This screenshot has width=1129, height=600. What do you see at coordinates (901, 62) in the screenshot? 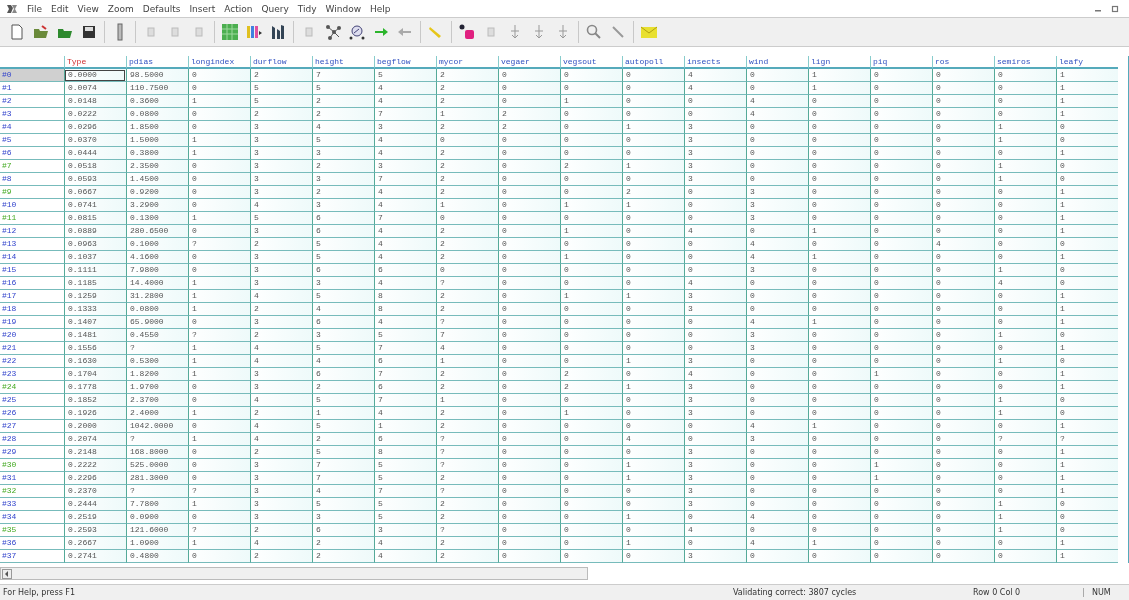
I see `column-header: piq` at bounding box center [901, 62].